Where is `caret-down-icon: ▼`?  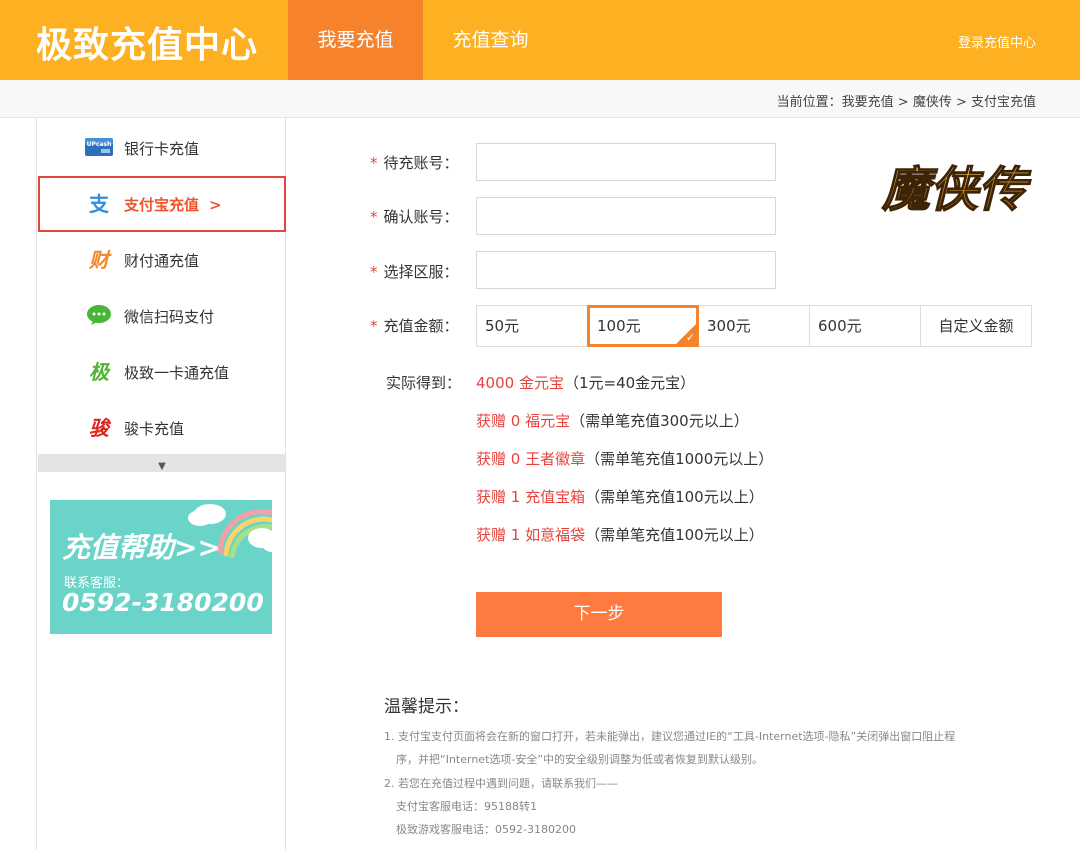
caret-down-icon: ▼ is located at coordinates (162, 466).